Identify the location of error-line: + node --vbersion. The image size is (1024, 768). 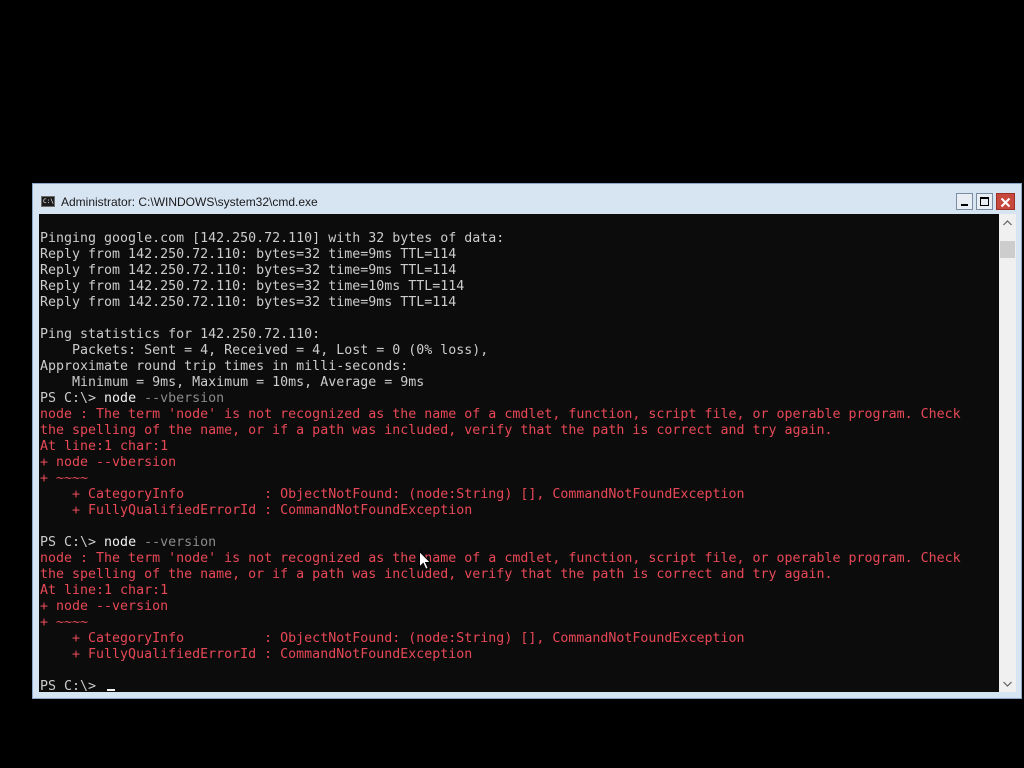
(108, 462).